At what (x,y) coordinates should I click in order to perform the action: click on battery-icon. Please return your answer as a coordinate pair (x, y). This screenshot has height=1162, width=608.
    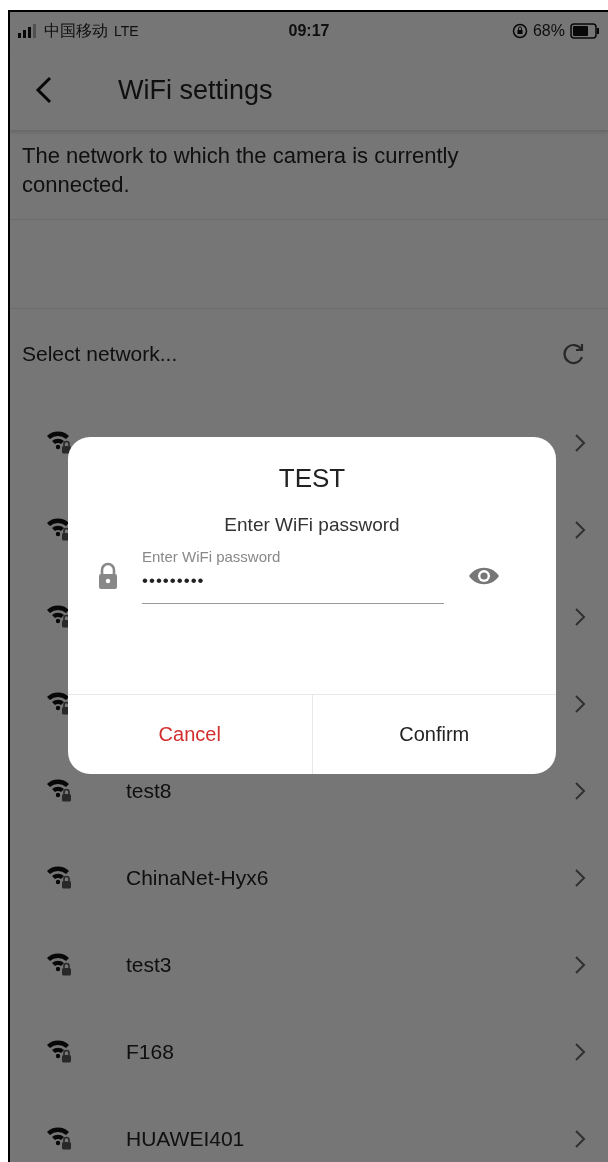
    Looking at the image, I should click on (585, 31).